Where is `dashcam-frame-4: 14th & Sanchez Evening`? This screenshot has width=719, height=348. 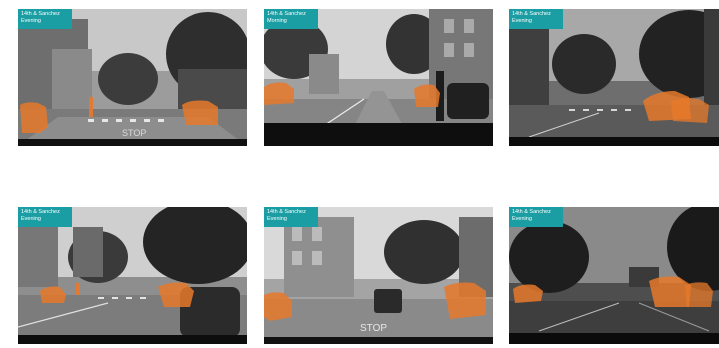 dashcam-frame-4: 14th & Sanchez Evening is located at coordinates (132, 275).